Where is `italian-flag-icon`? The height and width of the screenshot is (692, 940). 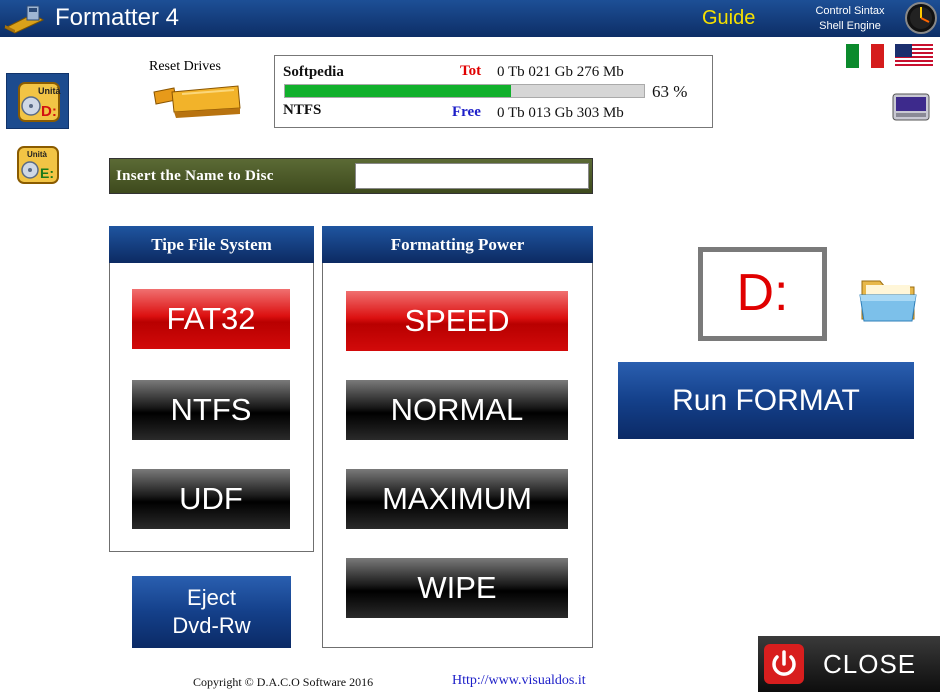 italian-flag-icon is located at coordinates (865, 56).